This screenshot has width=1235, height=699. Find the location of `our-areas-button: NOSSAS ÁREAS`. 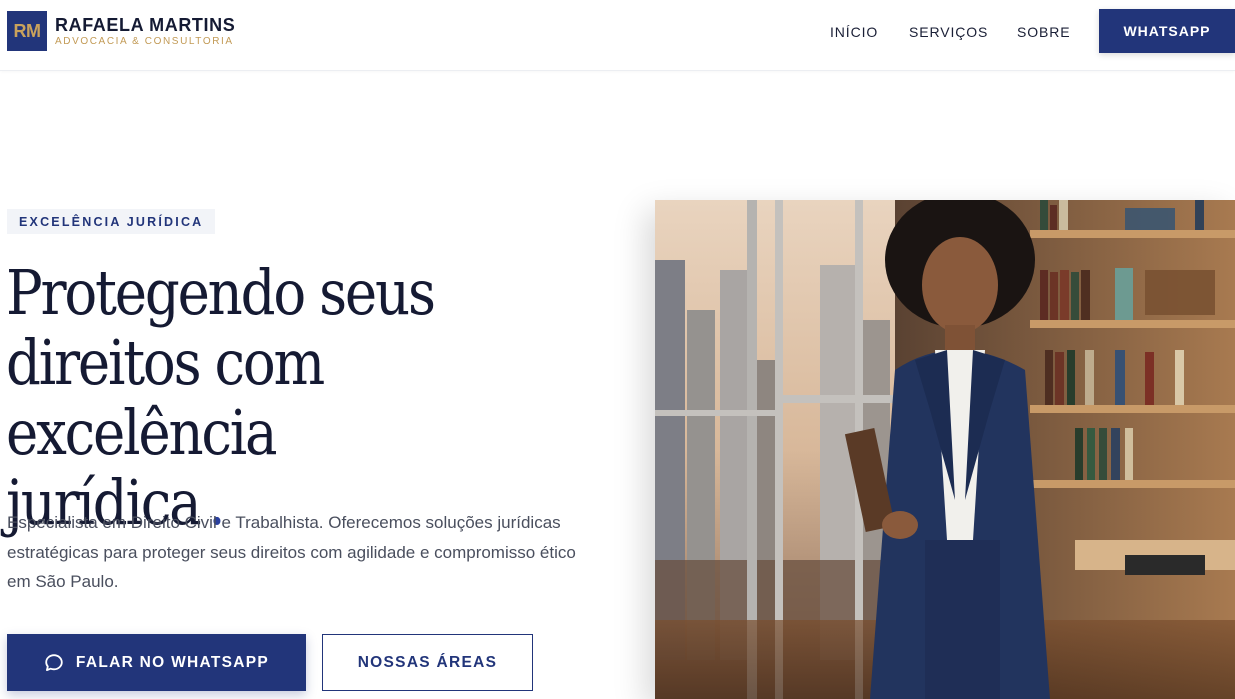

our-areas-button: NOSSAS ÁREAS is located at coordinates (427, 662).